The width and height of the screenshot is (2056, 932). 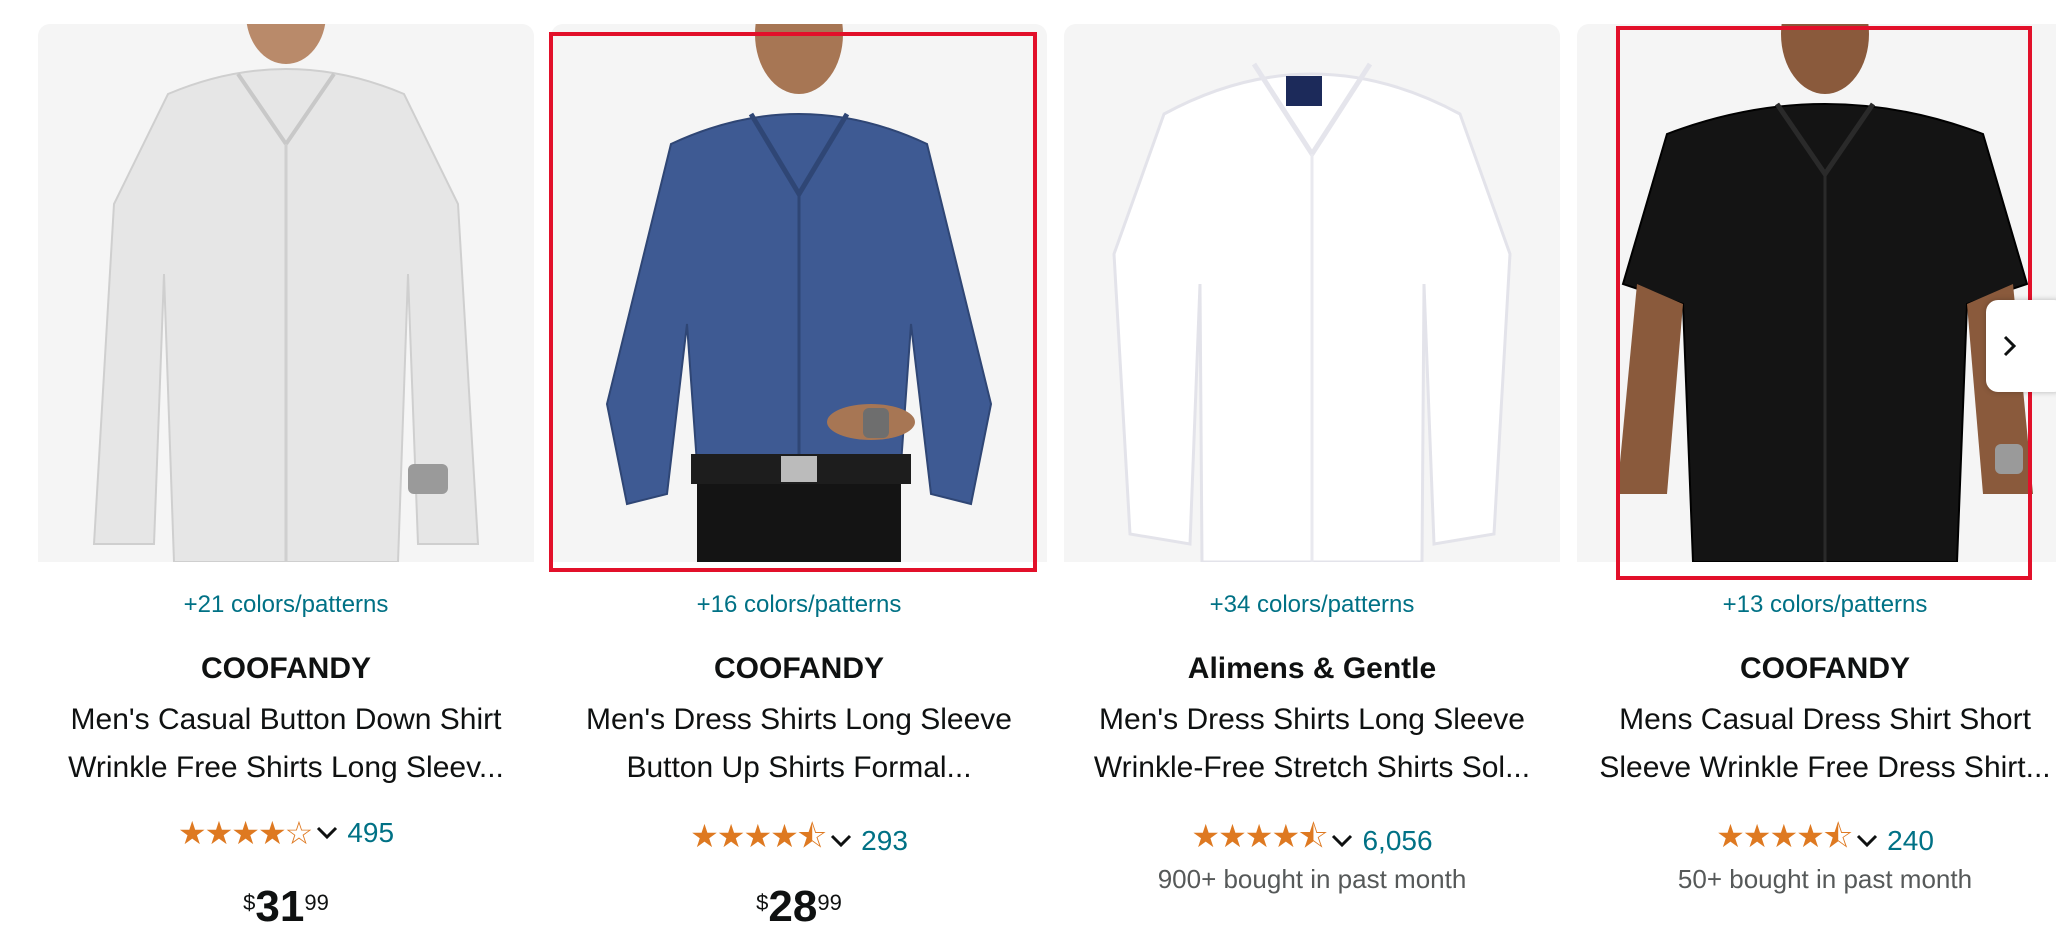 What do you see at coordinates (1816, 605) in the screenshot?
I see `color-options-link: +13 colors/patterns` at bounding box center [1816, 605].